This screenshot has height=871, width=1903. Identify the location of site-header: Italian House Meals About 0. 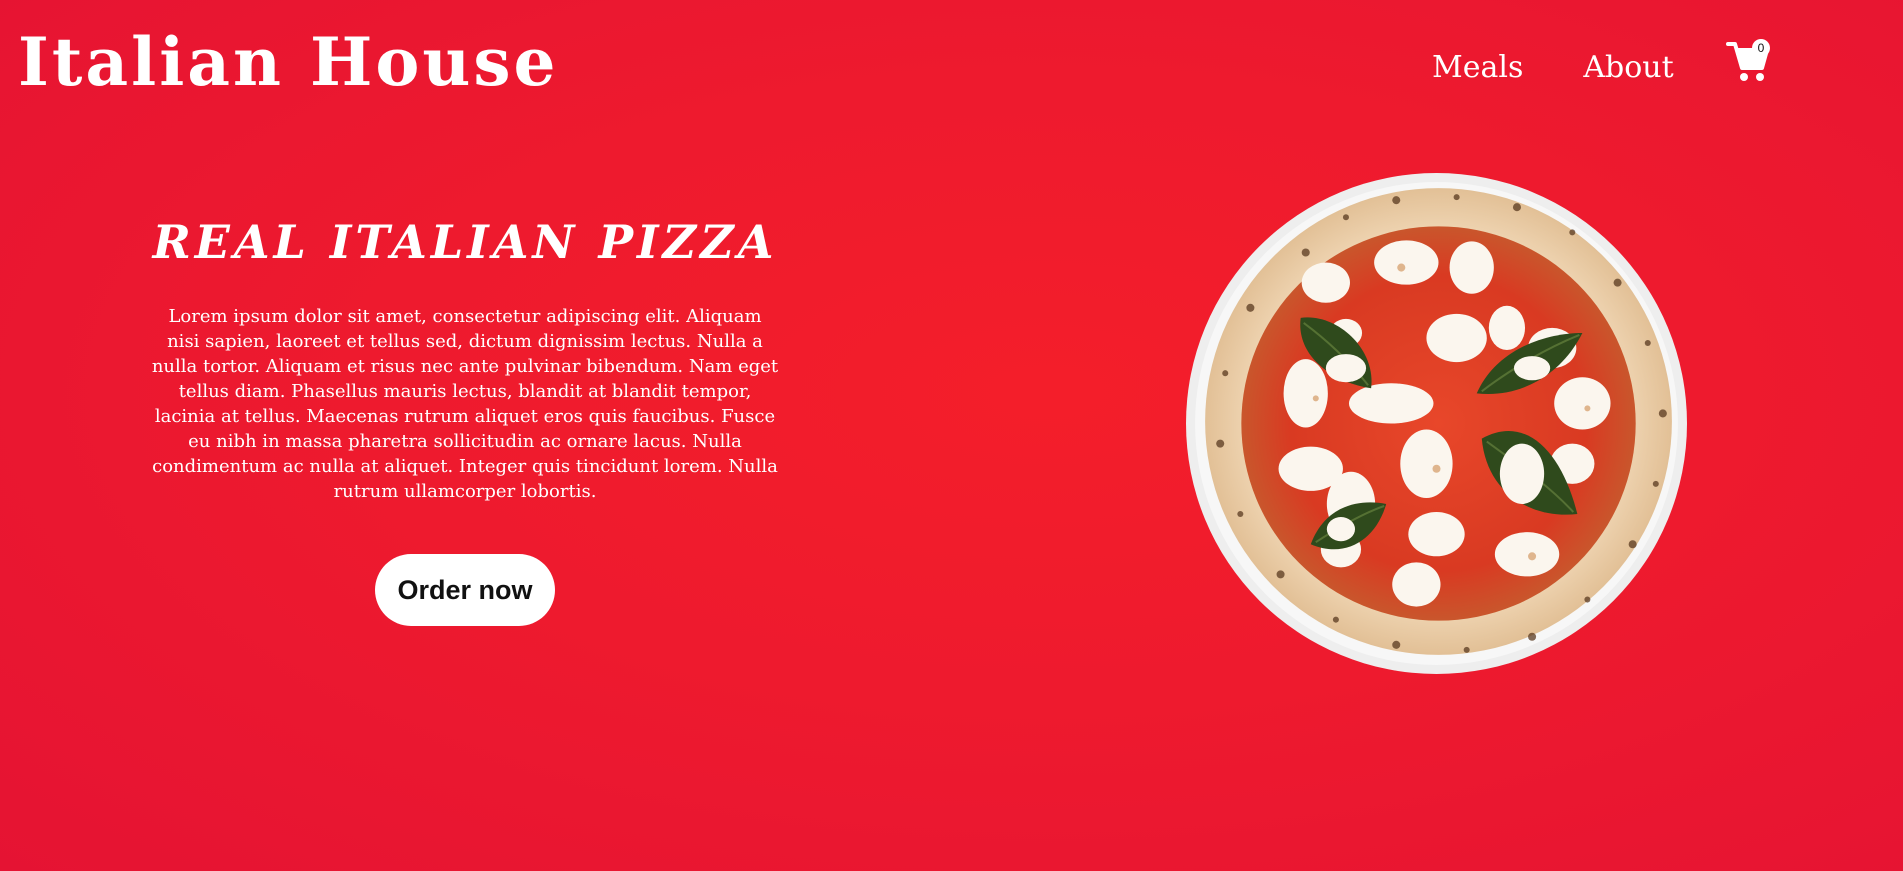
(951, 65).